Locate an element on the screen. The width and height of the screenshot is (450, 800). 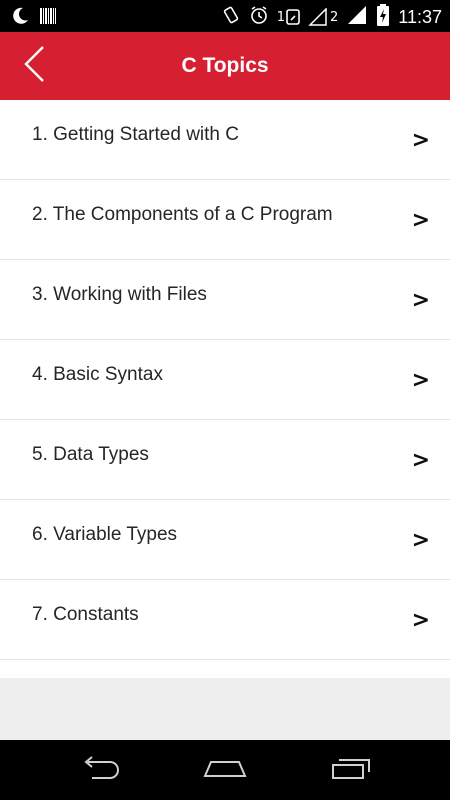
status-bar: 1 2 11:37 is located at coordinates (225, 16).